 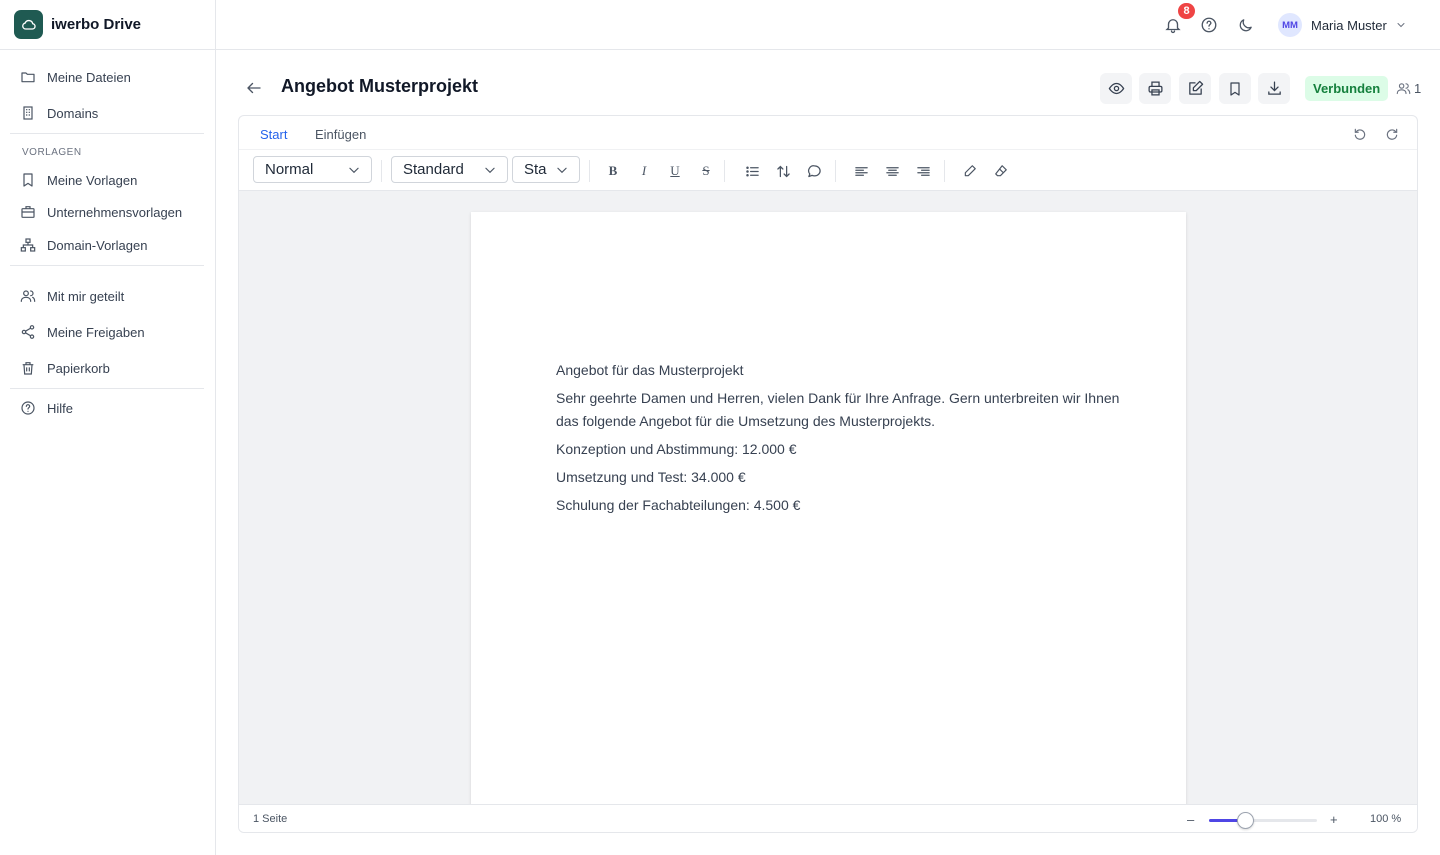 What do you see at coordinates (28, 245) in the screenshot?
I see `sitemap-icon` at bounding box center [28, 245].